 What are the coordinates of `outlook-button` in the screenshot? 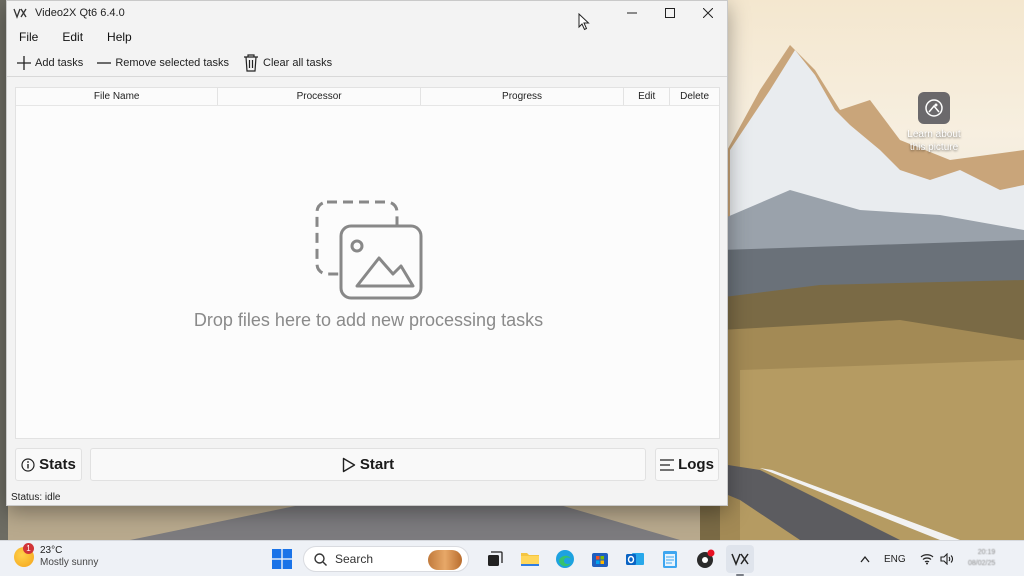 It's located at (635, 559).